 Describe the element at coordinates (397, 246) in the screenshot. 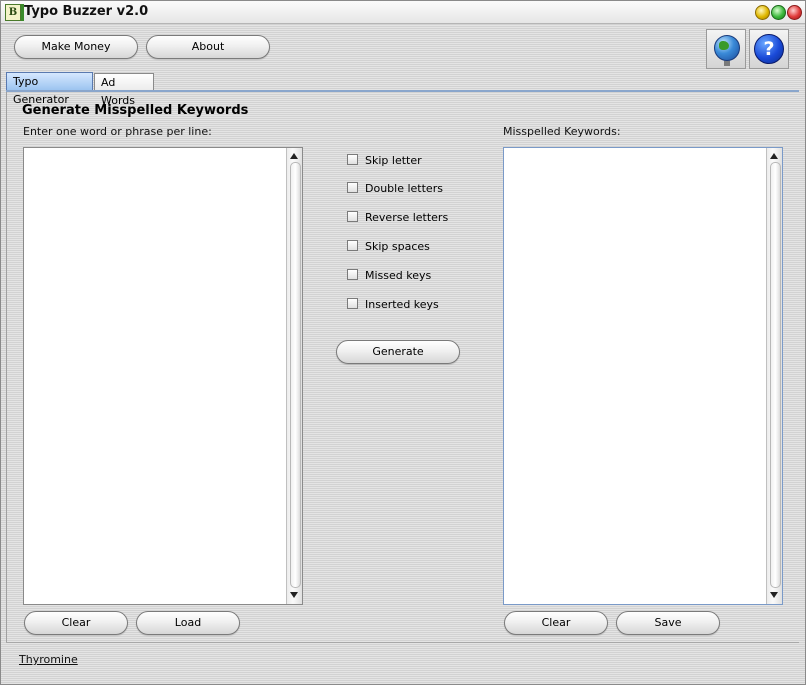

I see `option-label: Skip spaces` at that location.